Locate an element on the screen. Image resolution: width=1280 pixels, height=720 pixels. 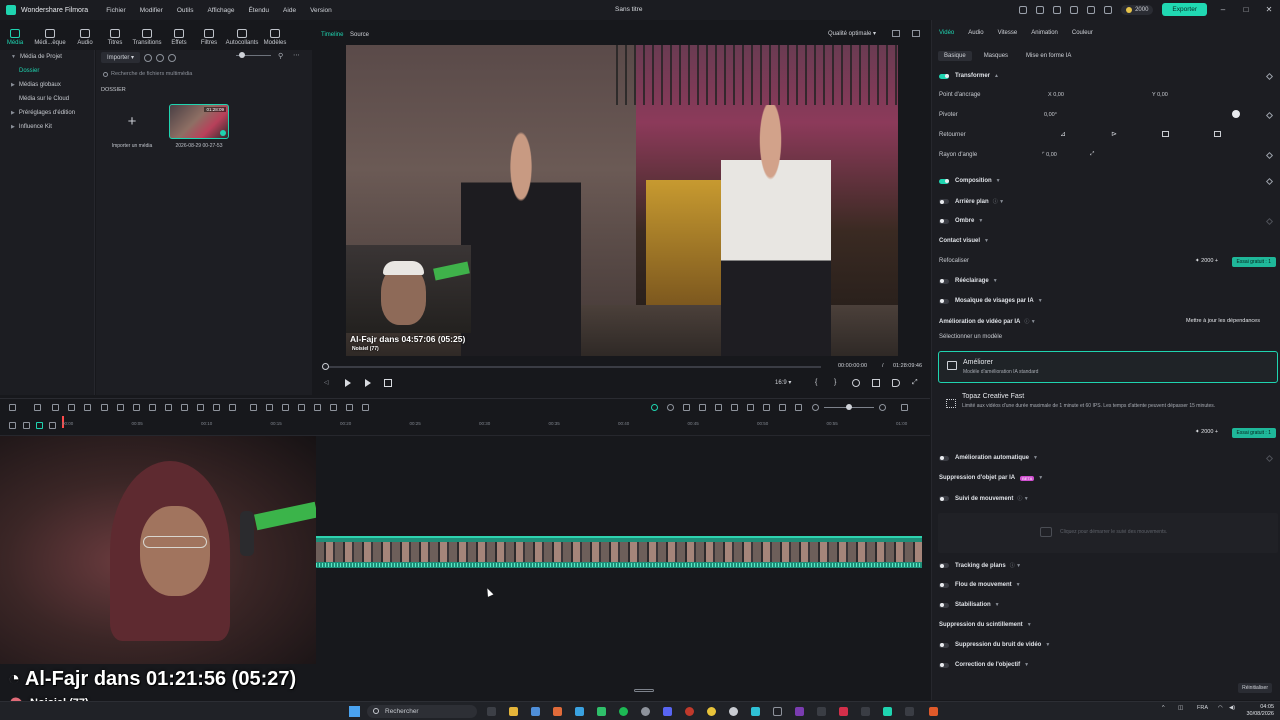
reset-keyframe-icon is located at coordinates (1269, 76).